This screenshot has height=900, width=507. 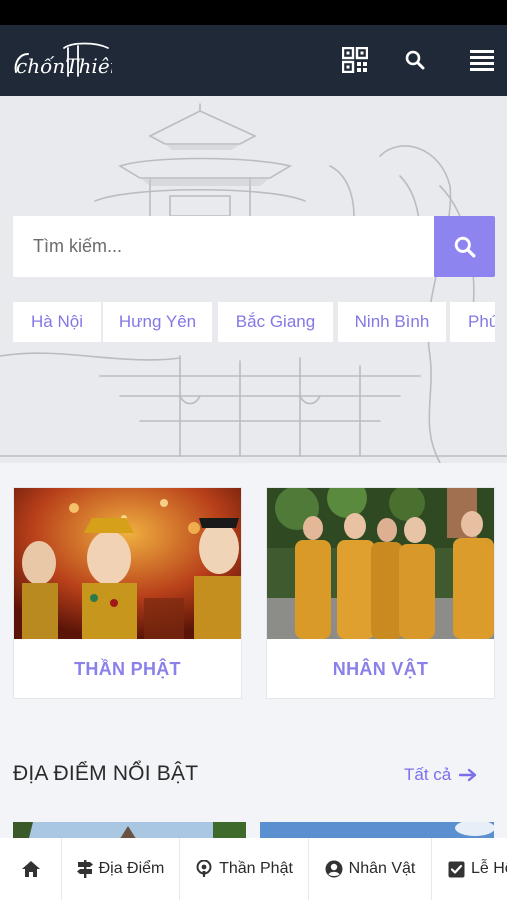 I want to click on category-card-than-phat: THẦN PHẬT, so click(x=127, y=593).